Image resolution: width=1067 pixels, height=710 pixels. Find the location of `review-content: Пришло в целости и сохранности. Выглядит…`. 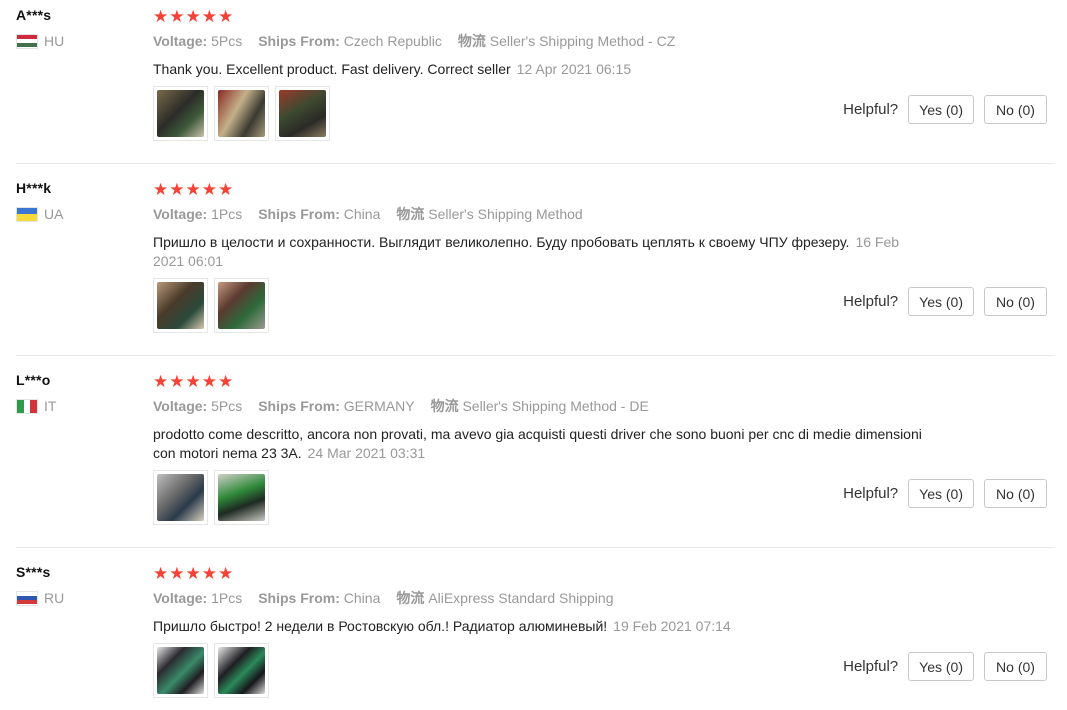

review-content: Пришло в целости и сохранности. Выглядит… is located at coordinates (501, 242).